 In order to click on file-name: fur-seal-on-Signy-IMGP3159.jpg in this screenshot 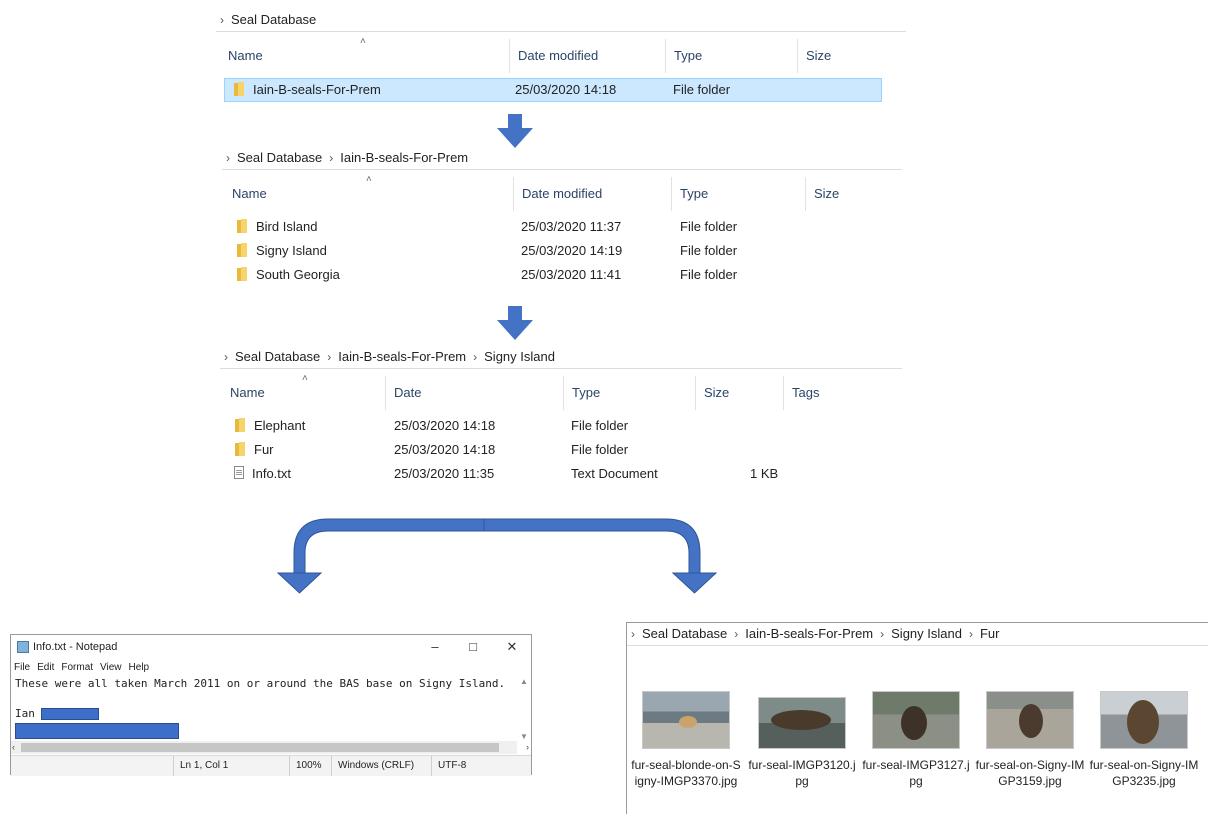, I will do `click(1030, 773)`.